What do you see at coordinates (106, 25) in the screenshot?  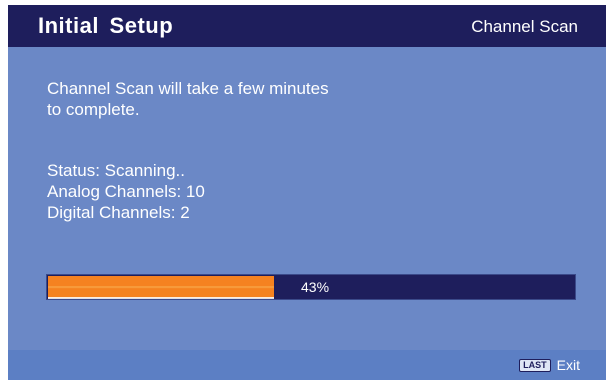 I see `page-title: Initial Setup` at bounding box center [106, 25].